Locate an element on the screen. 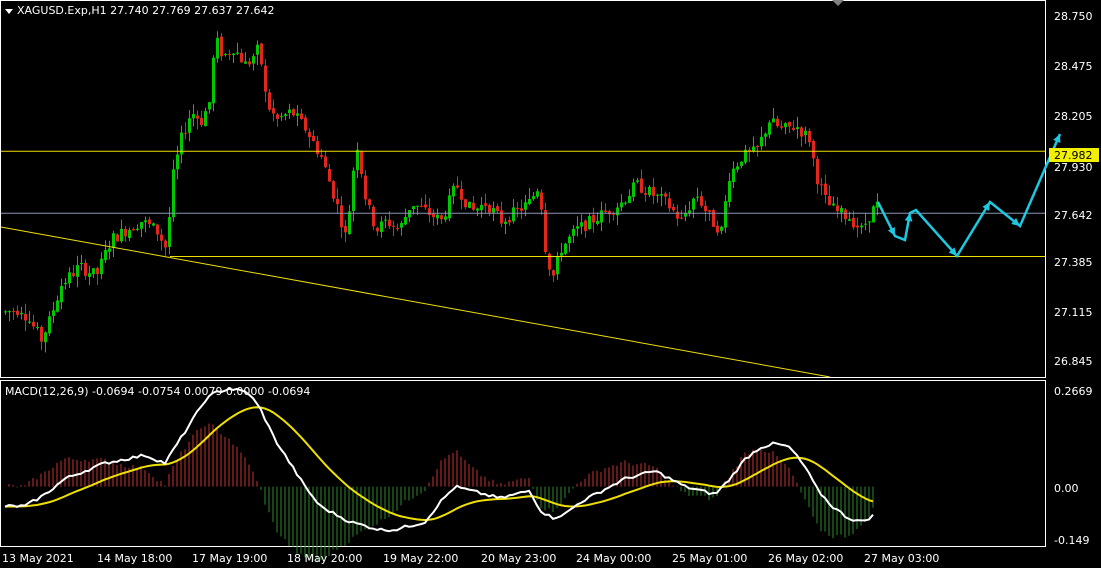 This screenshot has height=568, width=1101. price-tick: 28.205 is located at coordinates (1073, 116).